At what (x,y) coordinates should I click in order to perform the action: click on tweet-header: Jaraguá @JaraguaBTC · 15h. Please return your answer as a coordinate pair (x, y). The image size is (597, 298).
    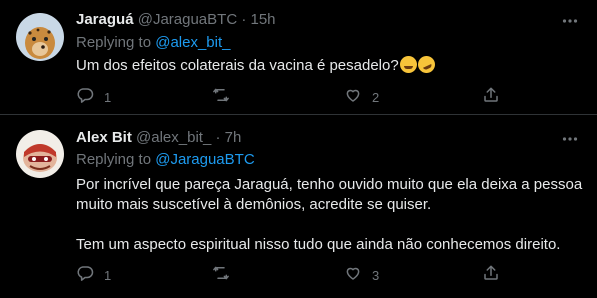
    Looking at the image, I should click on (176, 20).